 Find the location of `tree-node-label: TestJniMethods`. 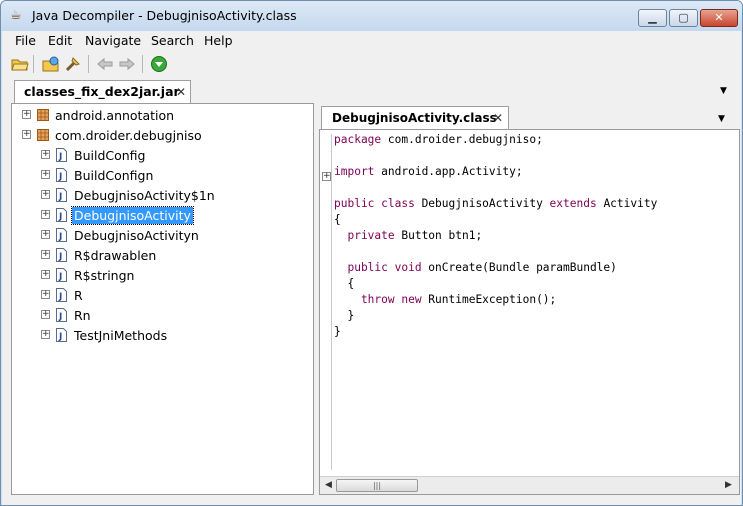

tree-node-label: TestJniMethods is located at coordinates (121, 335).